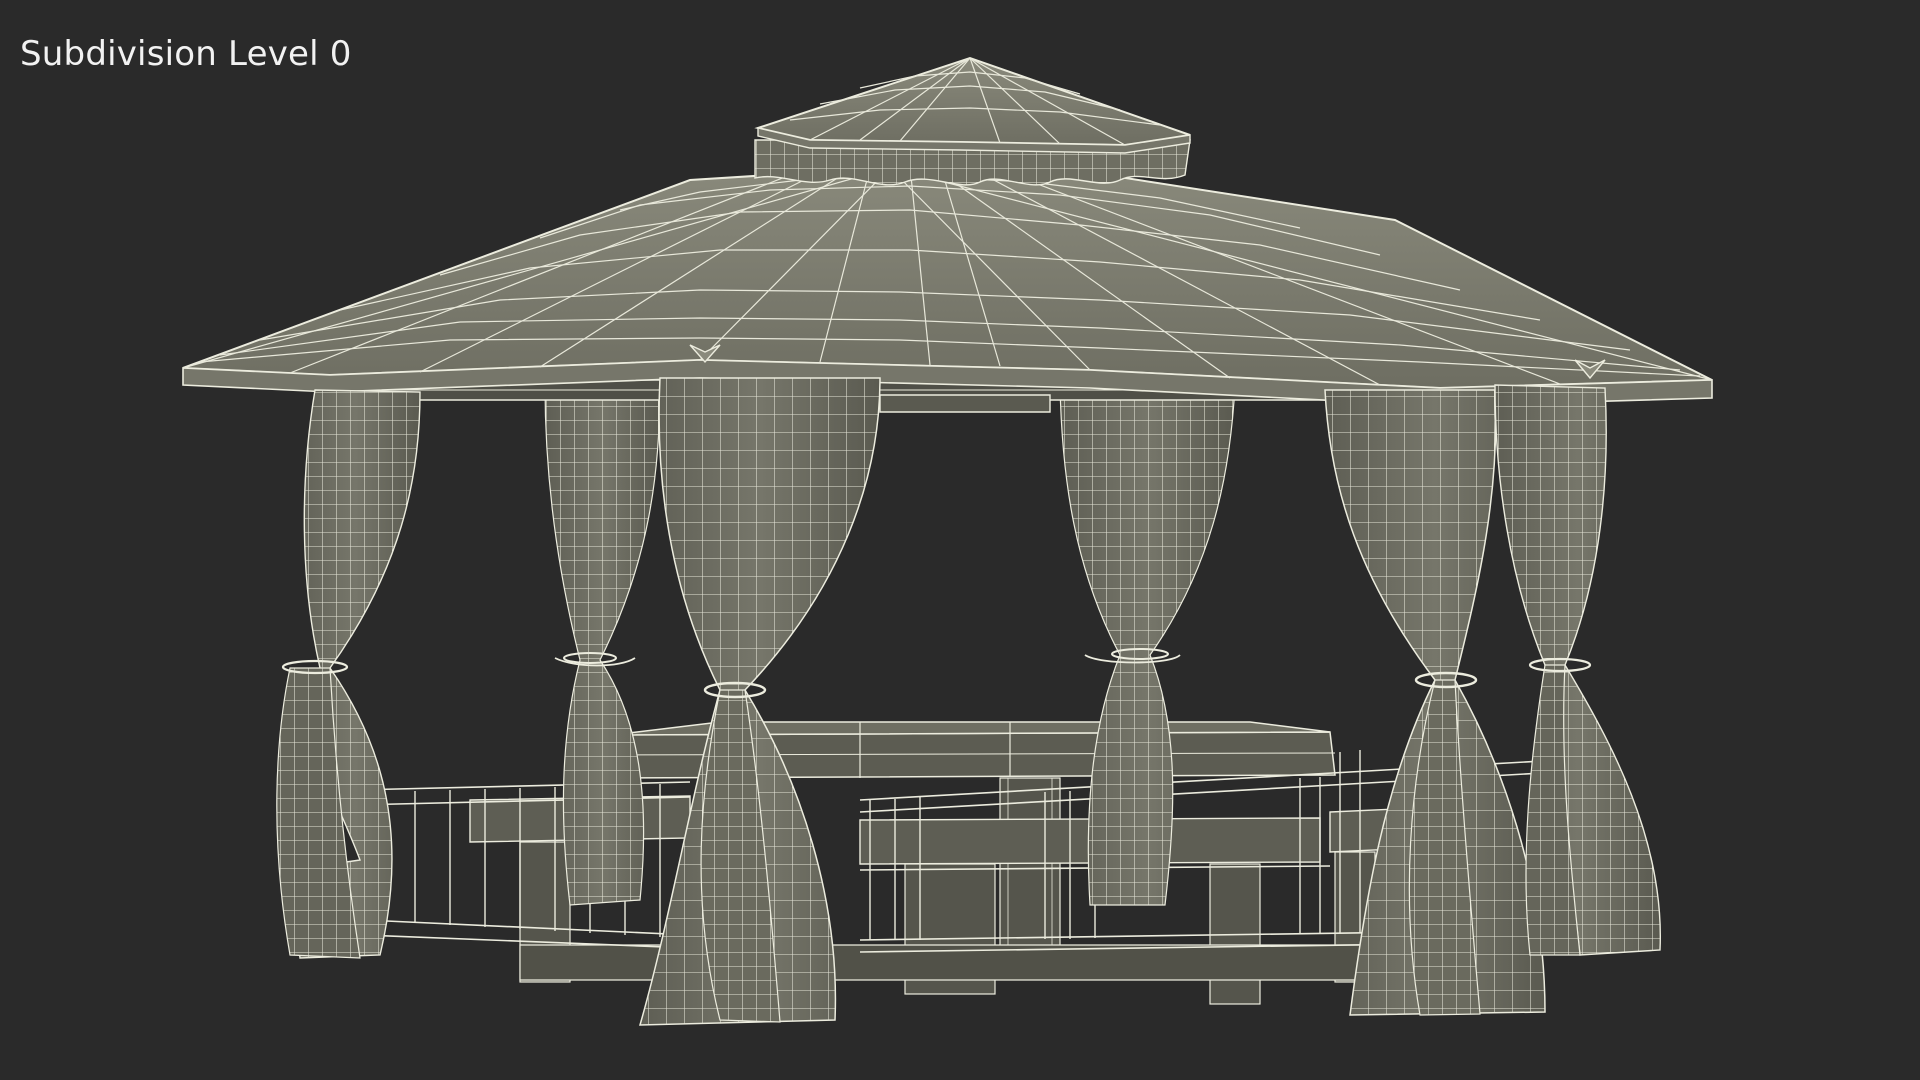 The width and height of the screenshot is (1920, 1080). I want to click on inner-curtain-ties, so click(867, 660).